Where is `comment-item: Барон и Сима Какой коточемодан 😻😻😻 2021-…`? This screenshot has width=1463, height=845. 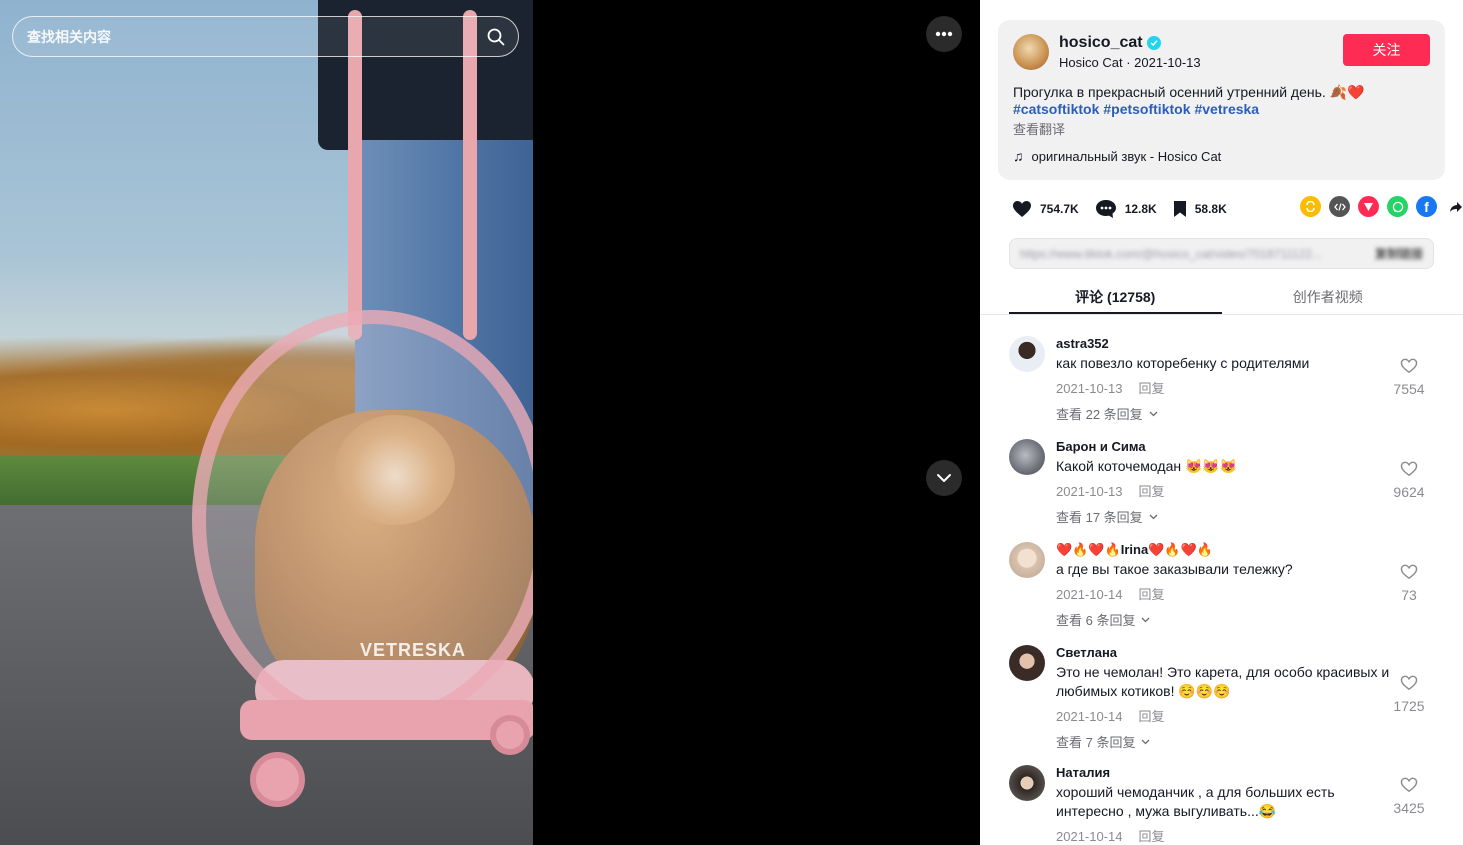
comment-item: Барон и Сима Какой коточемодан 😻😻😻 2021-… is located at coordinates (1229, 490).